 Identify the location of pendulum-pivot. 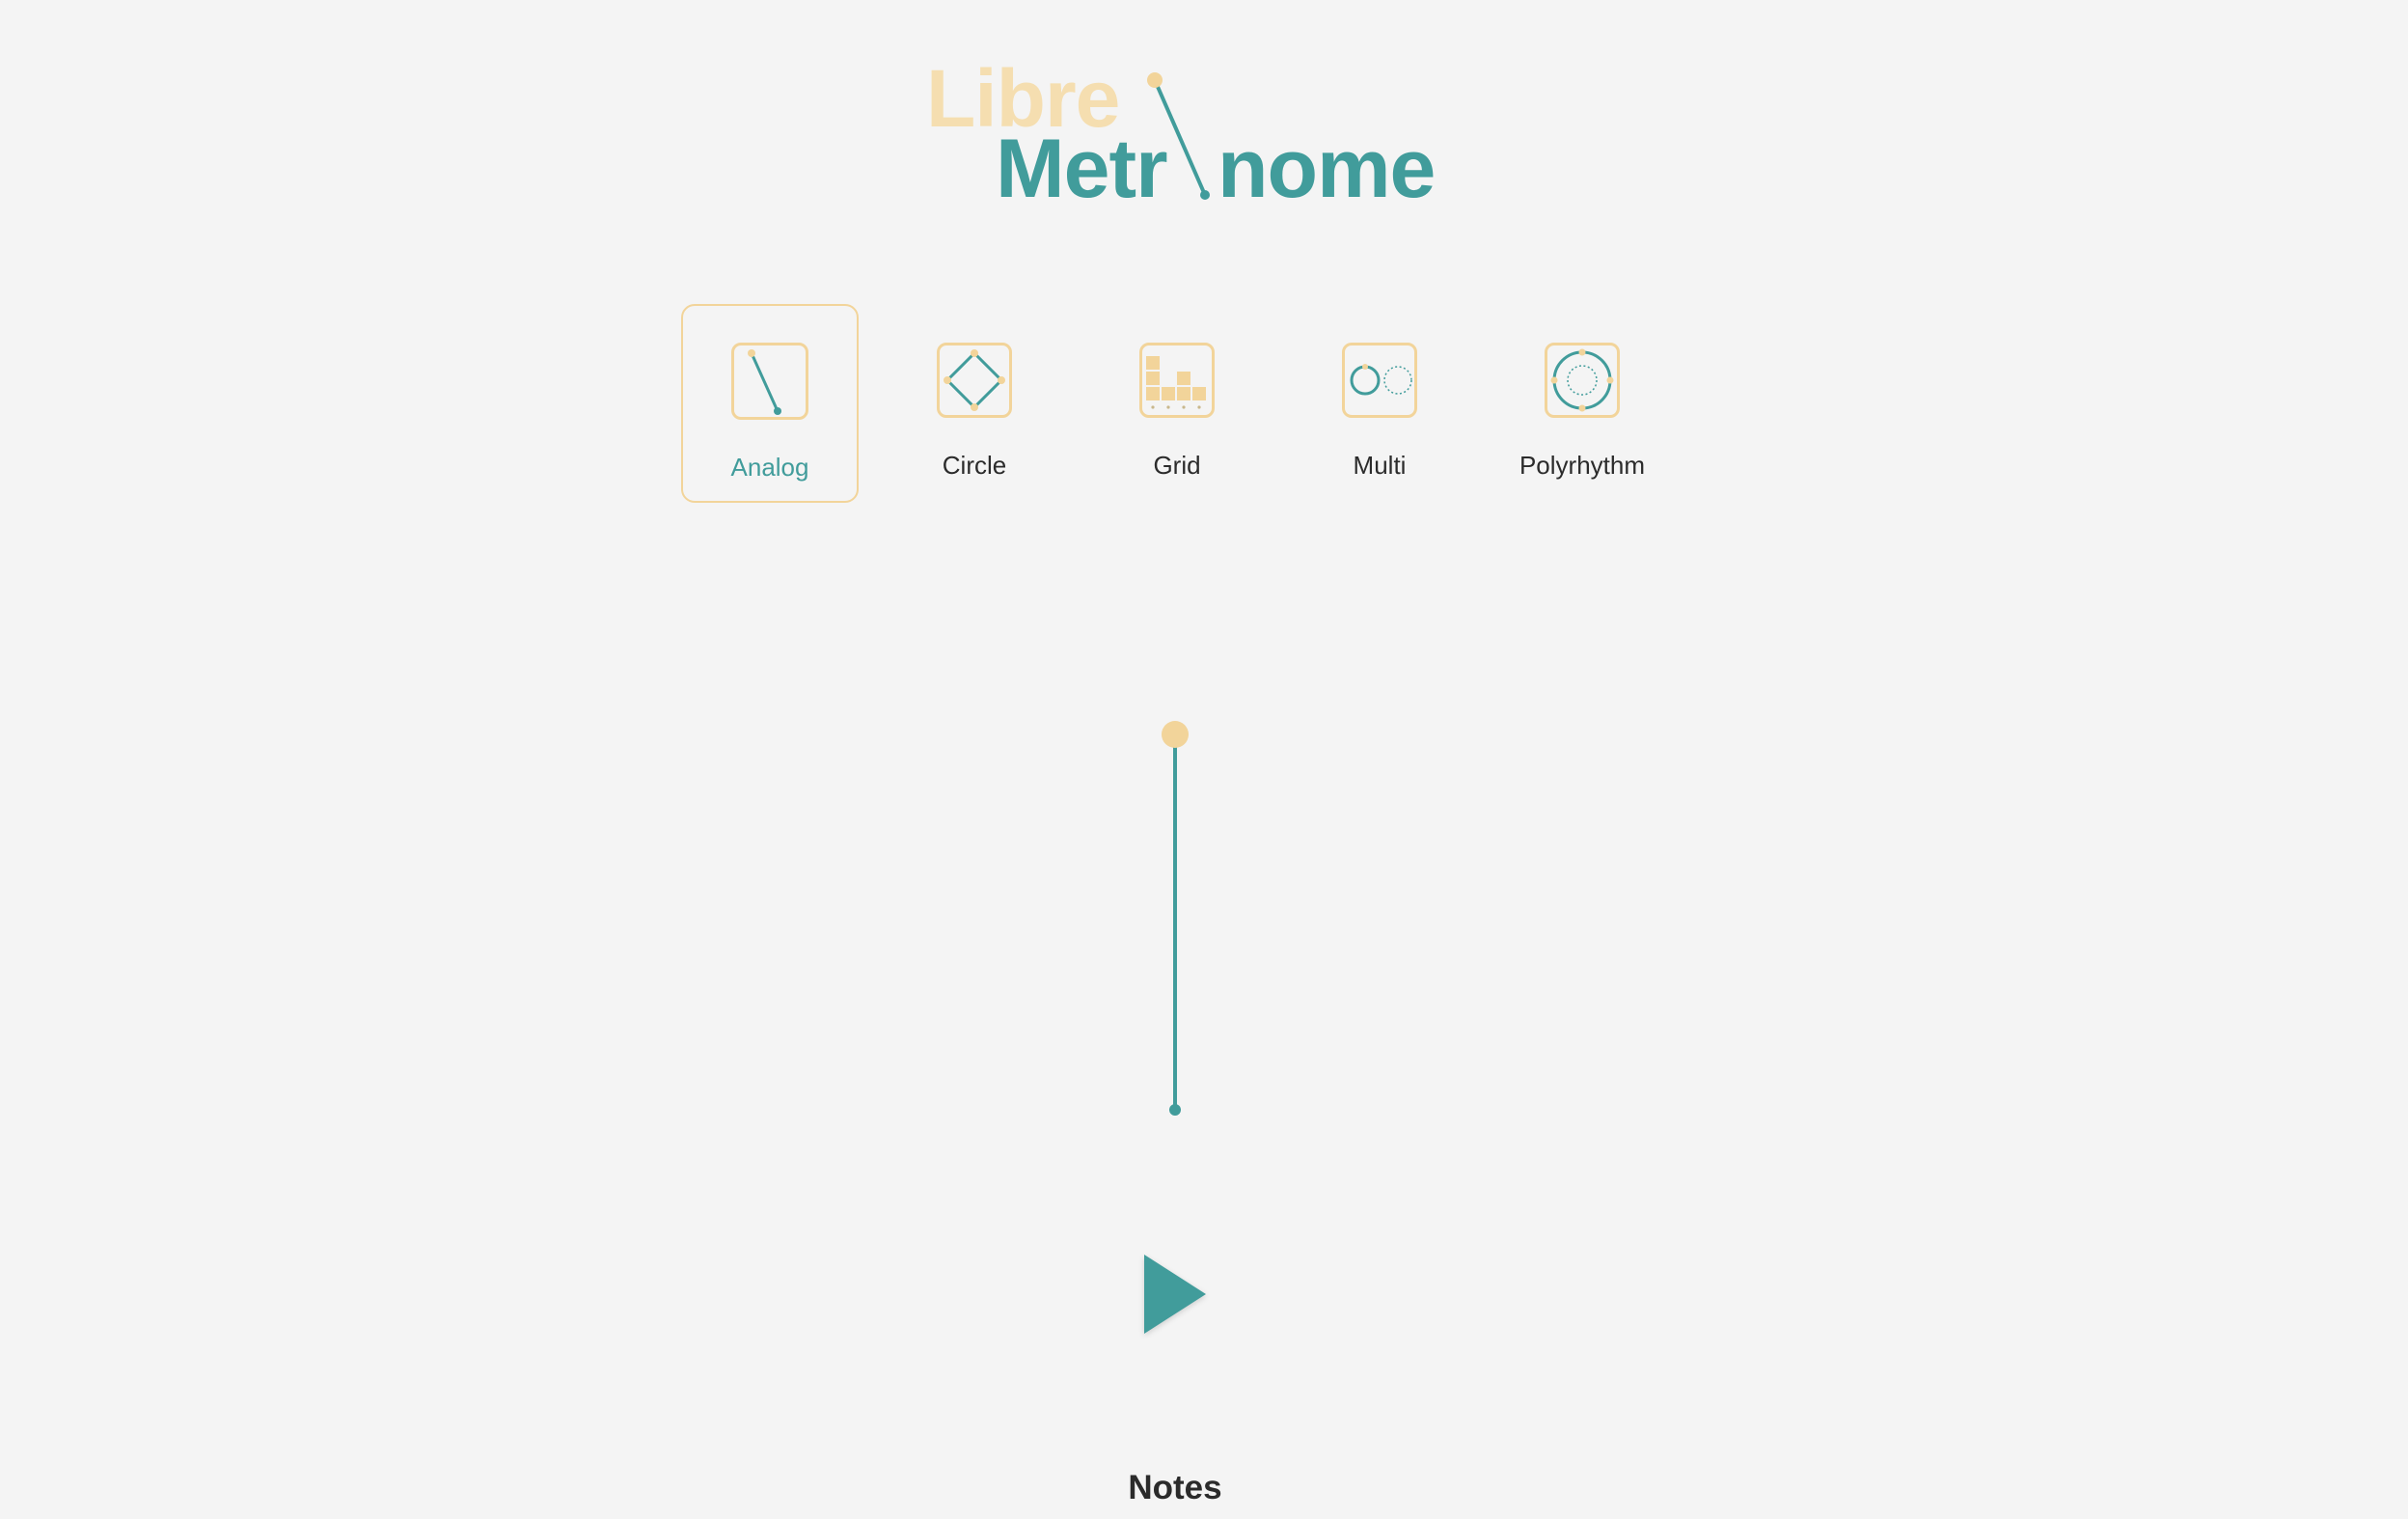
(1175, 1110).